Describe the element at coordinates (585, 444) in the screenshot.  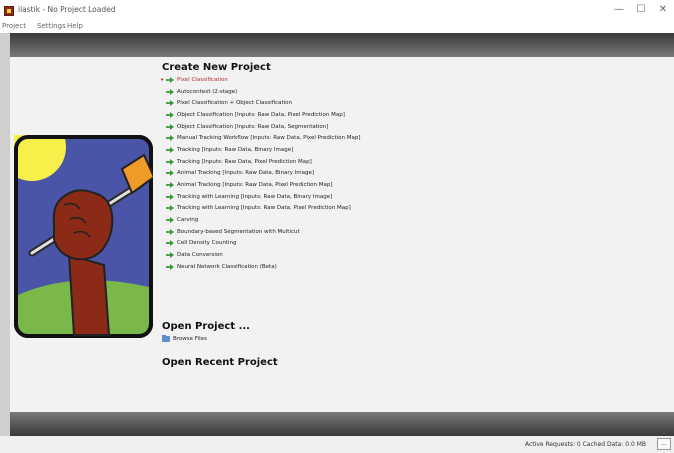
I see `status-text: Active Requests: 0 Cached Data: 0.0 MB` at that location.